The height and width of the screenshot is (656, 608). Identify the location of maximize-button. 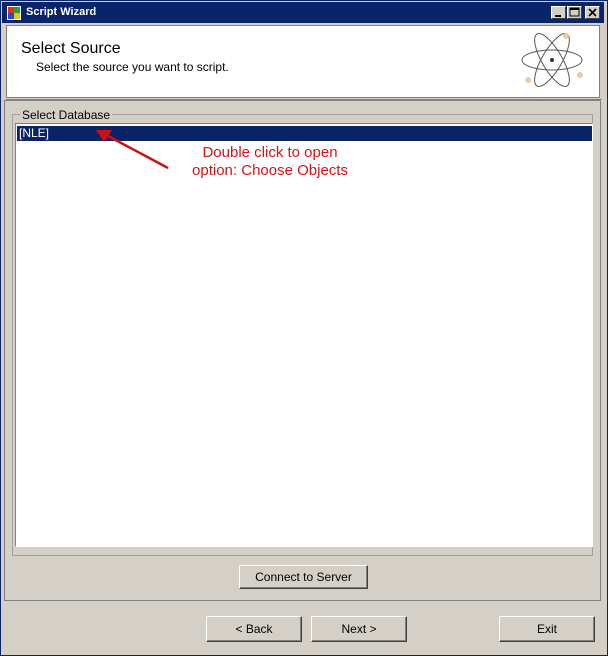
(574, 12).